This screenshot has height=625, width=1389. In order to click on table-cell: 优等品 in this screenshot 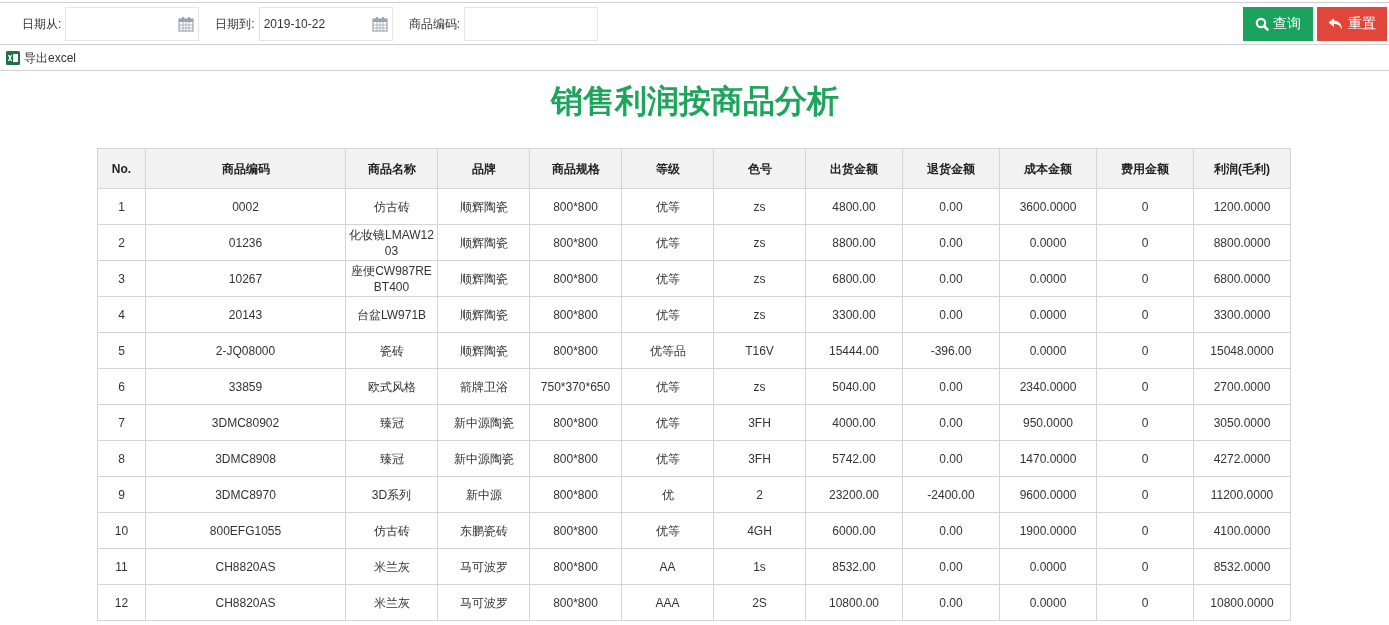, I will do `click(667, 350)`.